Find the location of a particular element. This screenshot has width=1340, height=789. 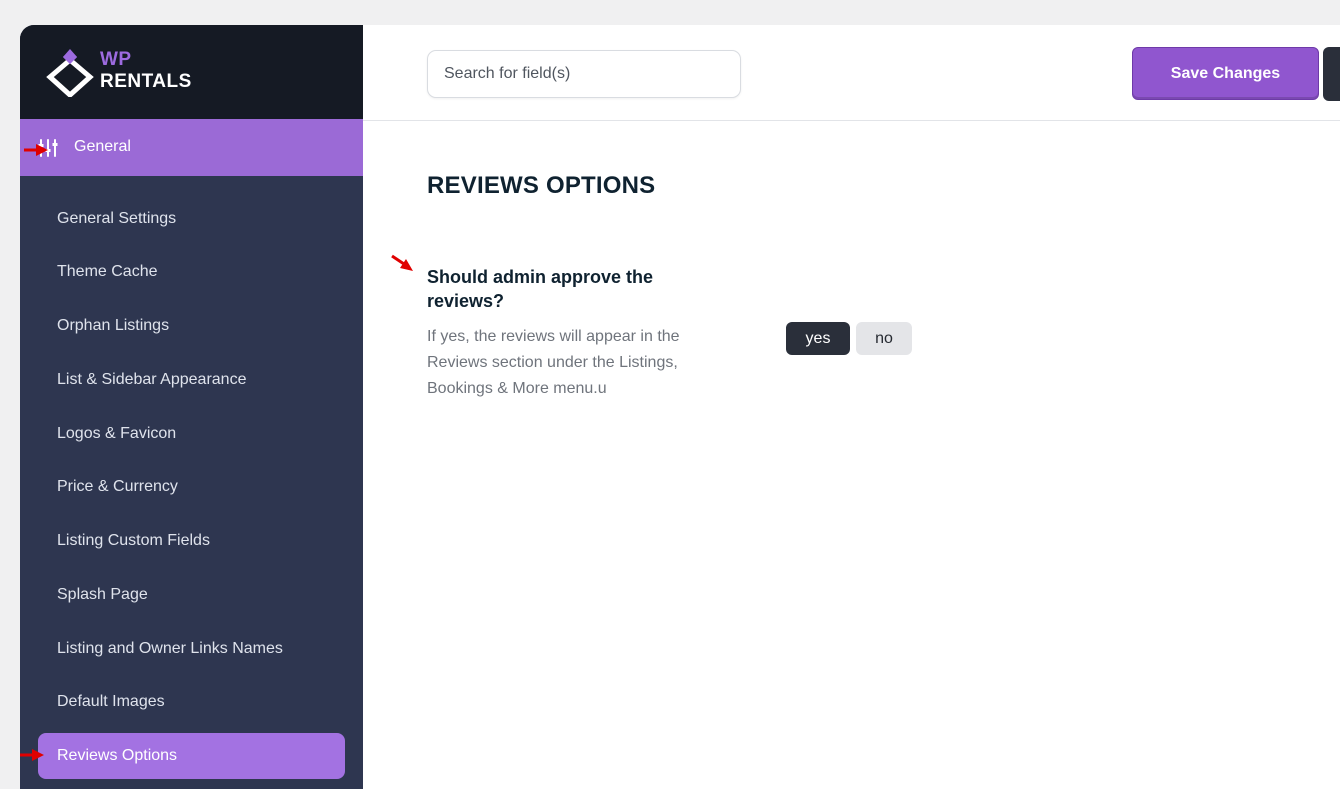

search-input is located at coordinates (584, 74).